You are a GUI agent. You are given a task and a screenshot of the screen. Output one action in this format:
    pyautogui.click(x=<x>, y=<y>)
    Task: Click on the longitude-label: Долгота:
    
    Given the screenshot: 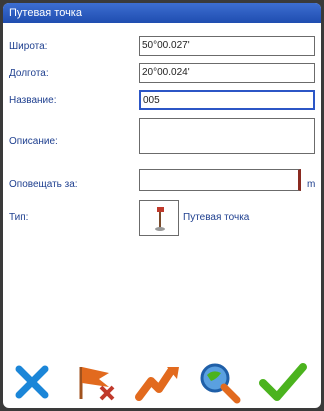 What is the action you would take?
    pyautogui.click(x=29, y=73)
    